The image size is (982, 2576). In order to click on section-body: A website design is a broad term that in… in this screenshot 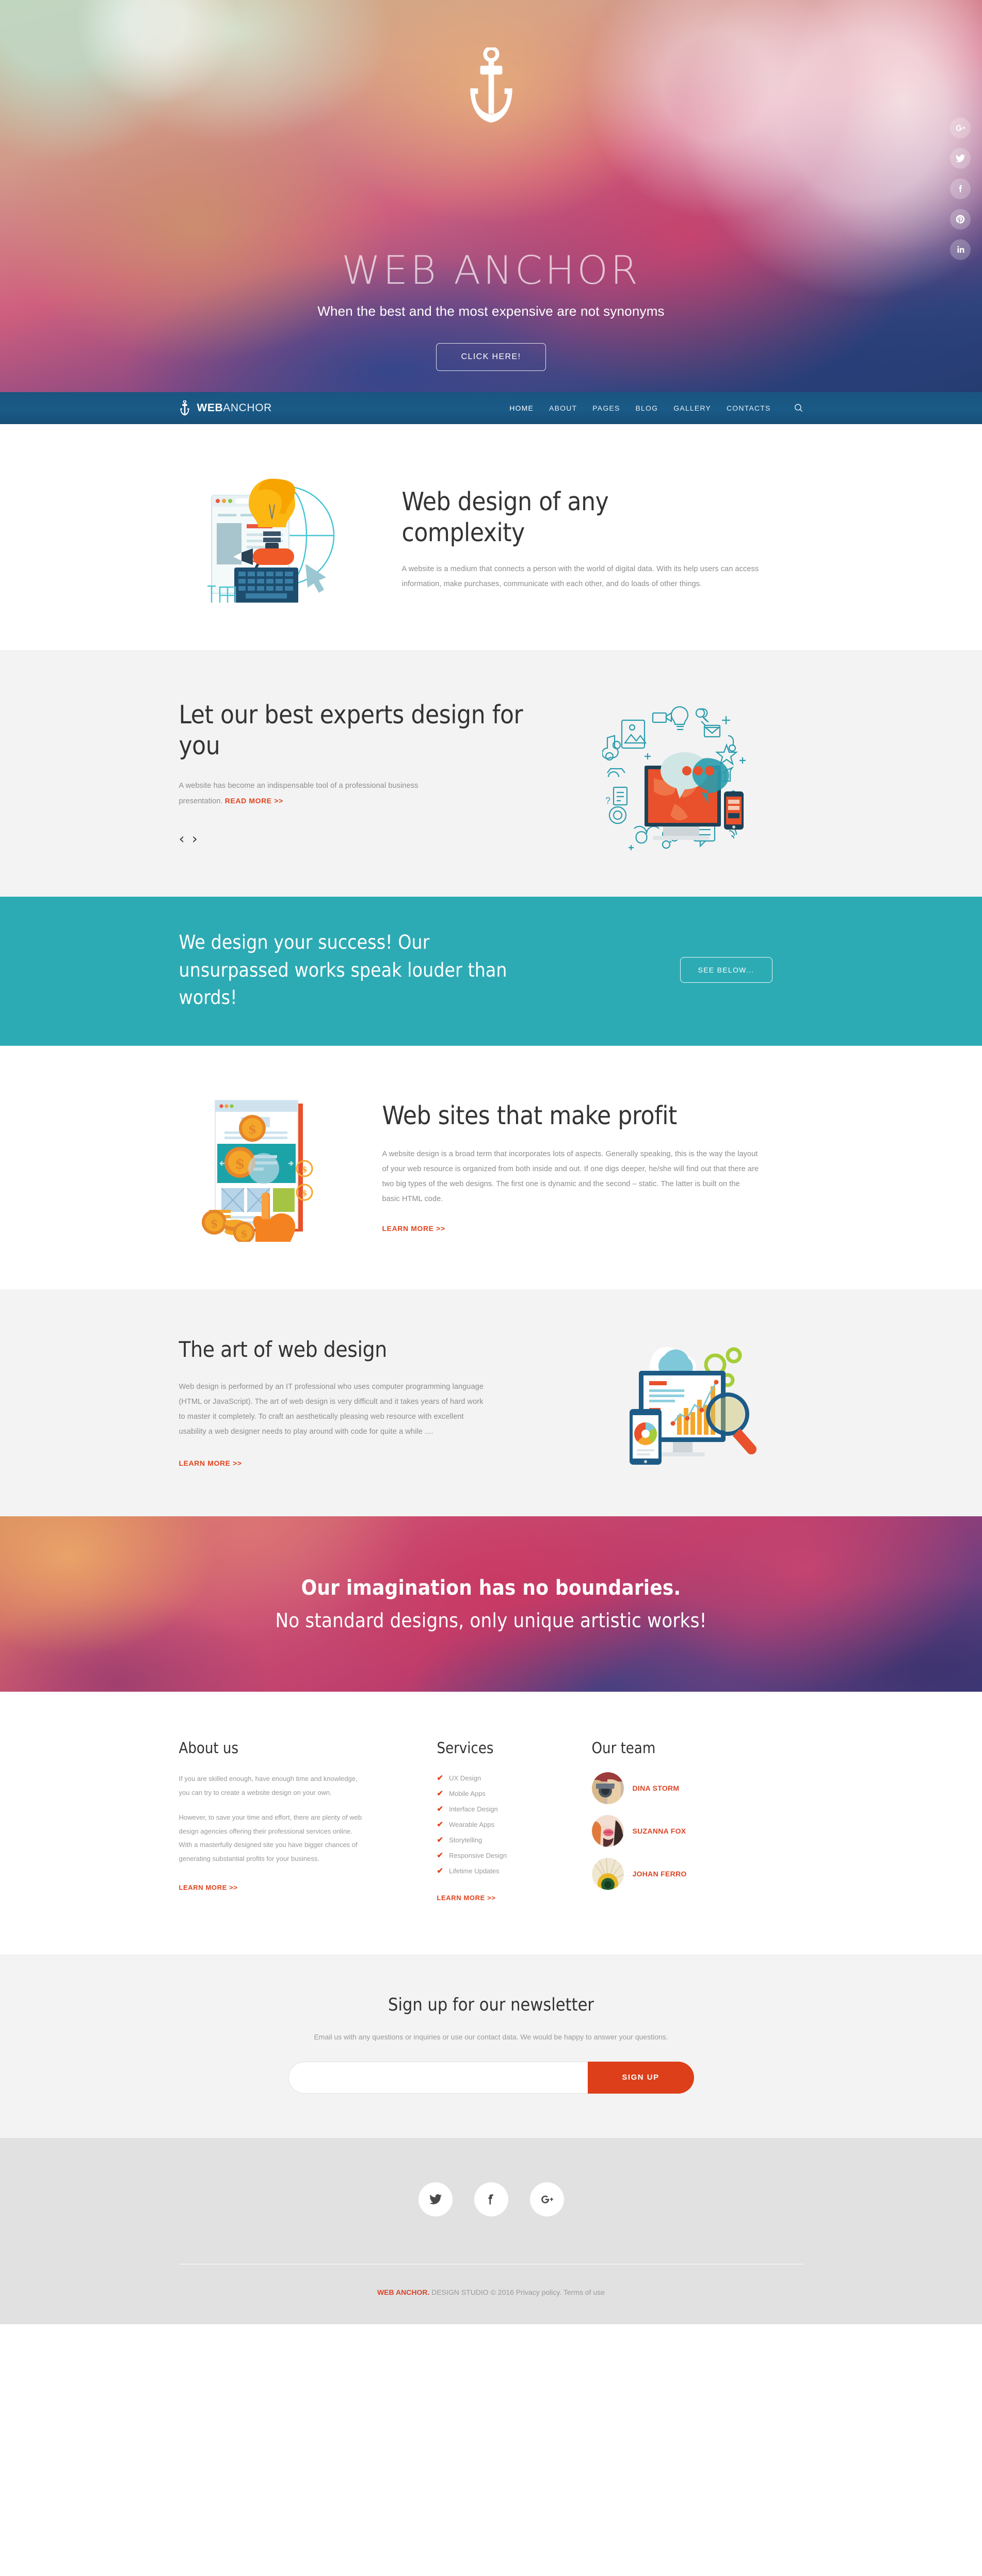, I will do `click(570, 1176)`.